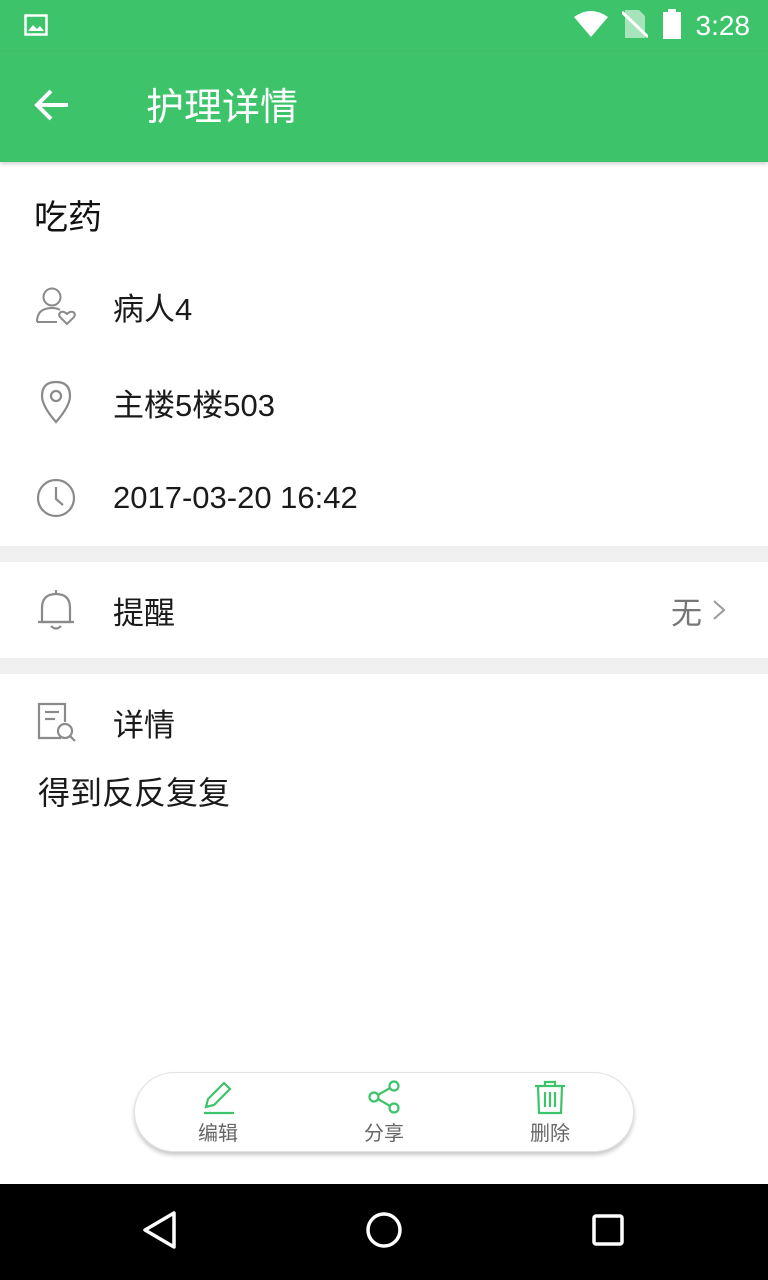  I want to click on clock-icon, so click(56, 498).